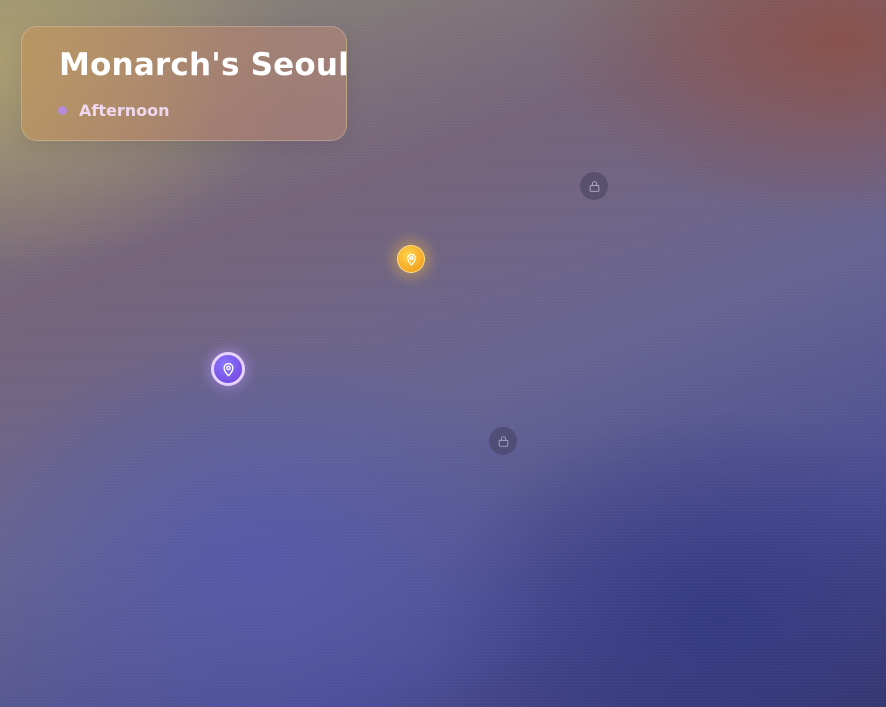 The width and height of the screenshot is (886, 707). I want to click on time-of-day-indicator: Afternoon, so click(114, 110).